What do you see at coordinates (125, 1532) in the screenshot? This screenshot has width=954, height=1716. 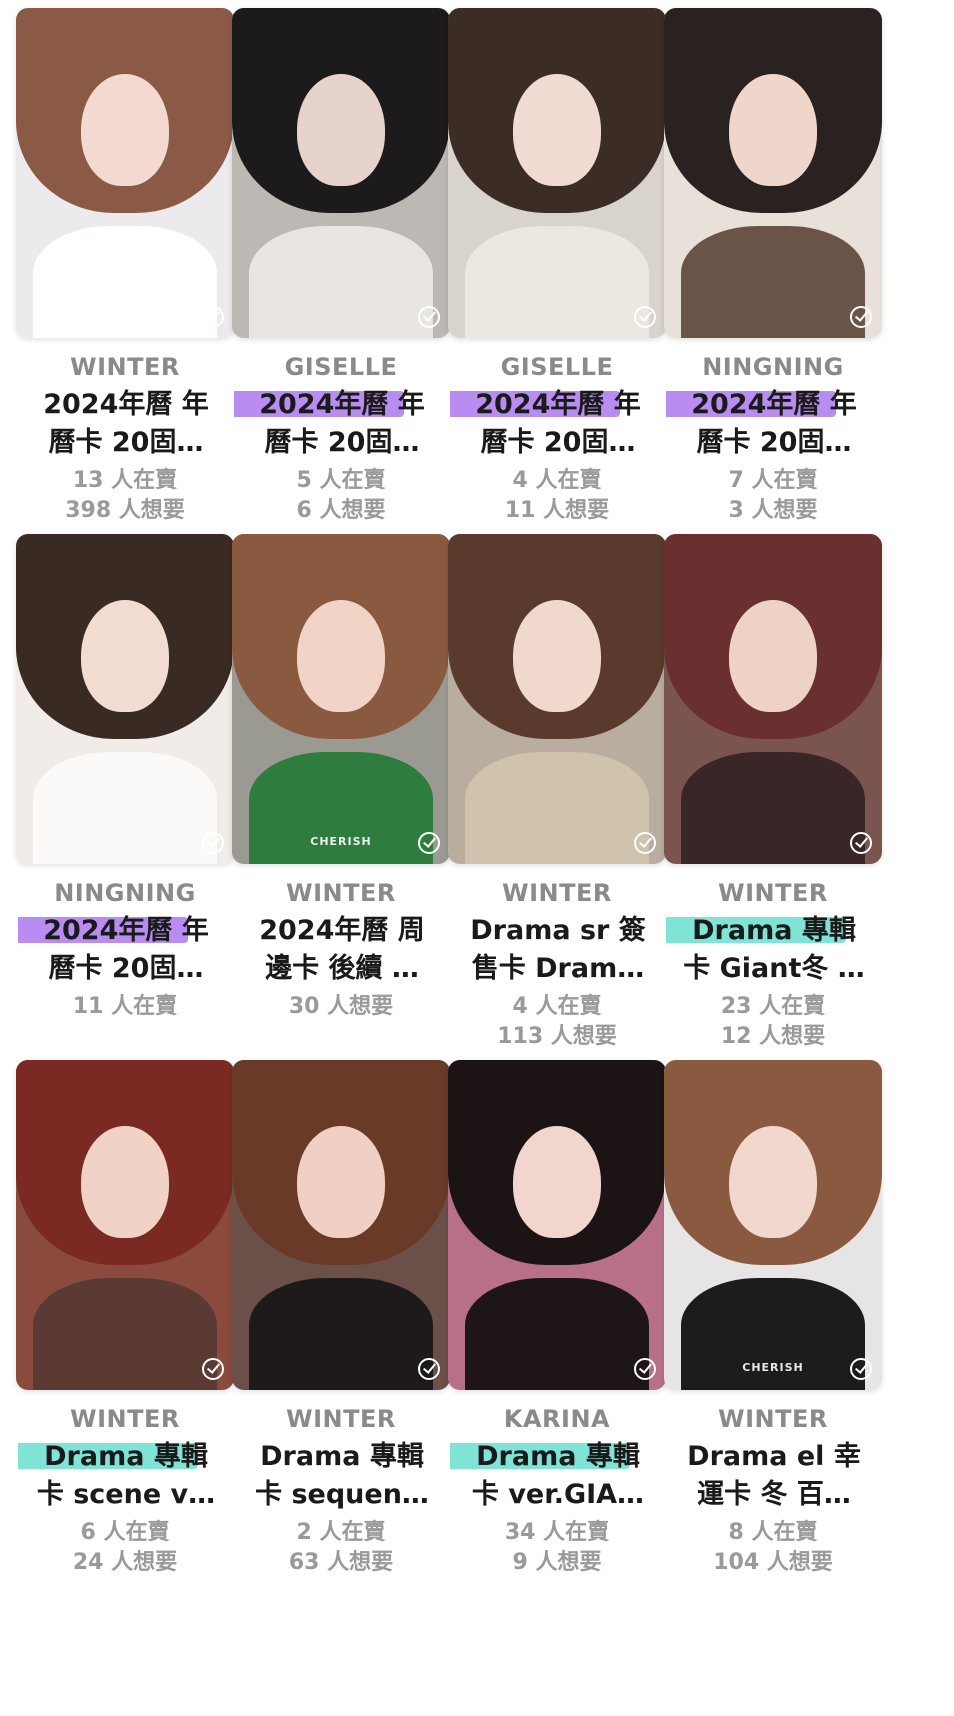 I see `sellers-count: 6 人在賣` at bounding box center [125, 1532].